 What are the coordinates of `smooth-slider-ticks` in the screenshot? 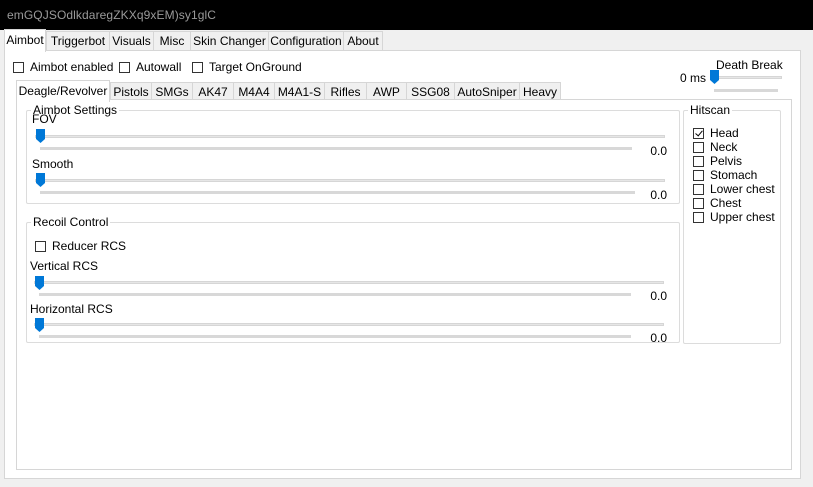 It's located at (337, 192).